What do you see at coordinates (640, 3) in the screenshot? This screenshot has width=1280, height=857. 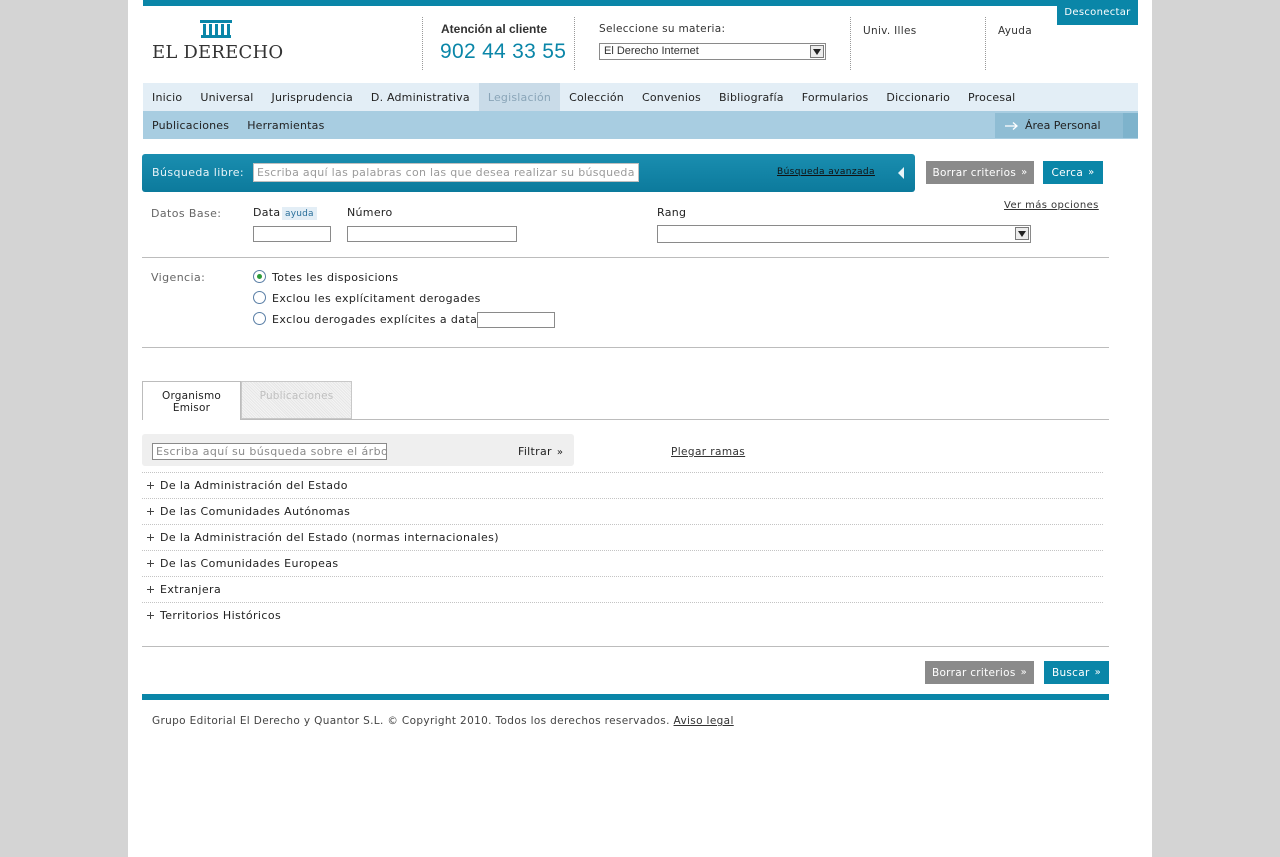 I see `top-accent-bar` at bounding box center [640, 3].